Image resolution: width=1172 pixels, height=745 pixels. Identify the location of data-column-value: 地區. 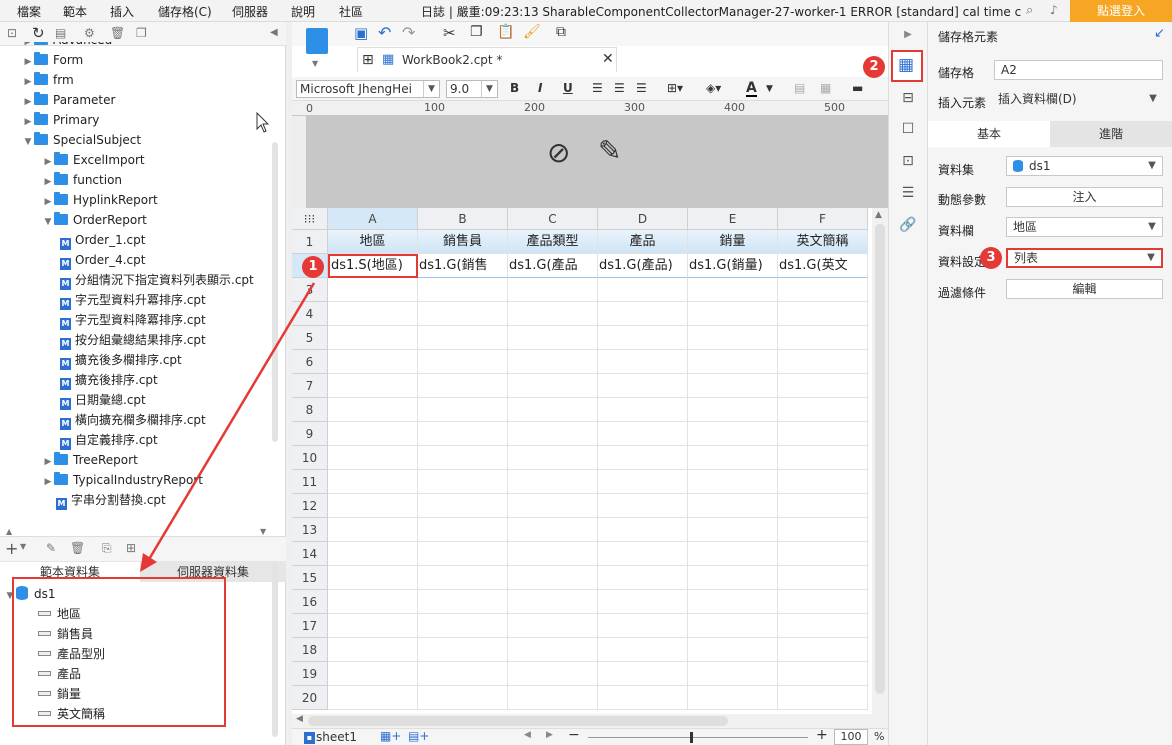
(1025, 227).